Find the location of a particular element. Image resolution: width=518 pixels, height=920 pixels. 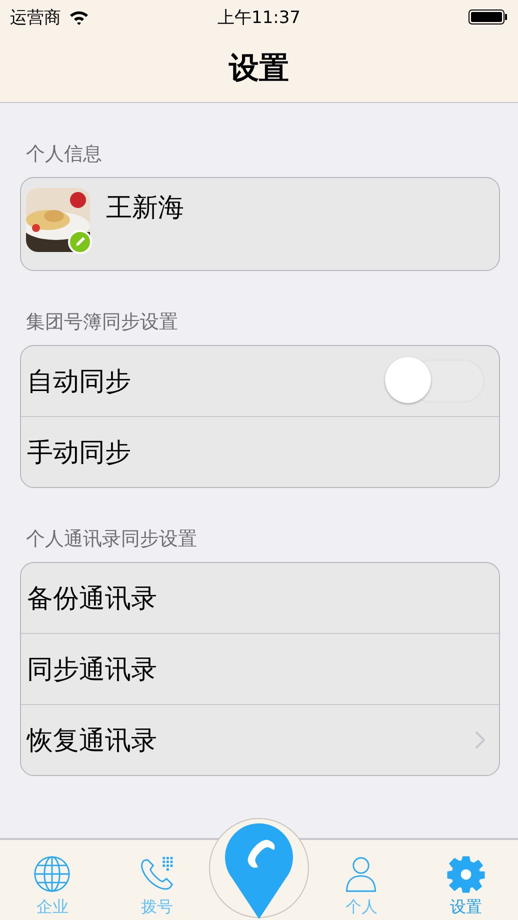

profile-card: 王新海 is located at coordinates (260, 224).